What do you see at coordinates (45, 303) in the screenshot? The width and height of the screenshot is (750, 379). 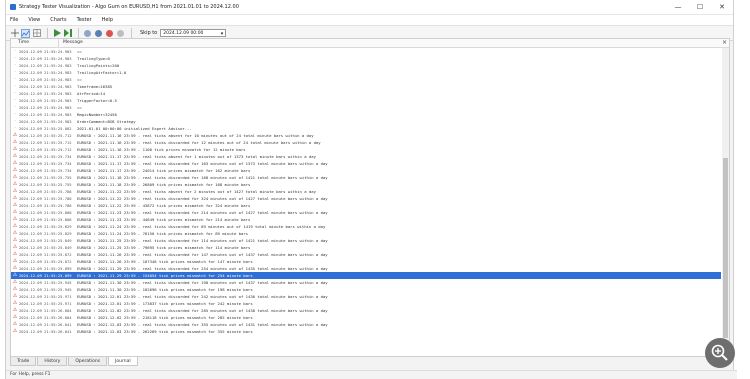 I see `row-time: 2024.12.09 21:55:25.971` at bounding box center [45, 303].